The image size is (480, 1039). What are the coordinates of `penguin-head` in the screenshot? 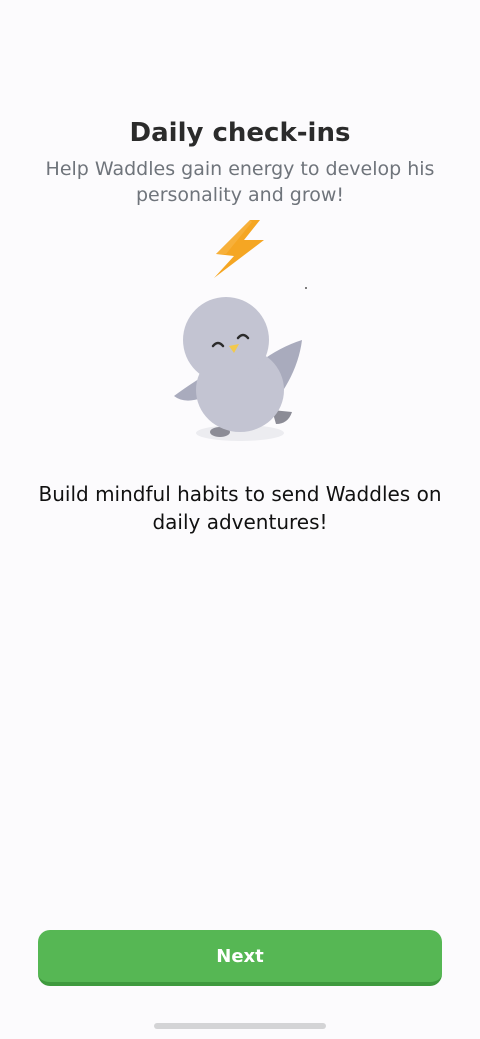 It's located at (226, 340).